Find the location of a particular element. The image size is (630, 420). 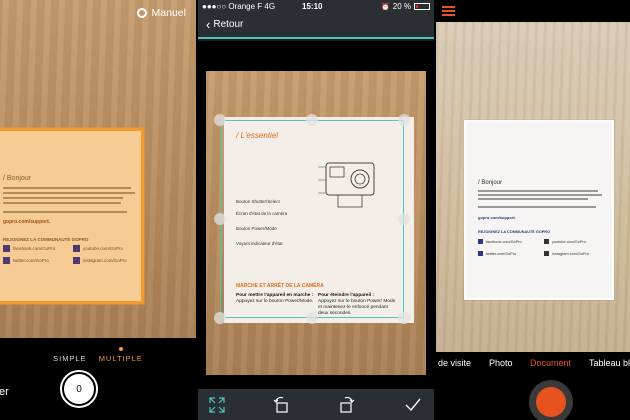

alarm-icon: ⏰ is located at coordinates (385, 7).